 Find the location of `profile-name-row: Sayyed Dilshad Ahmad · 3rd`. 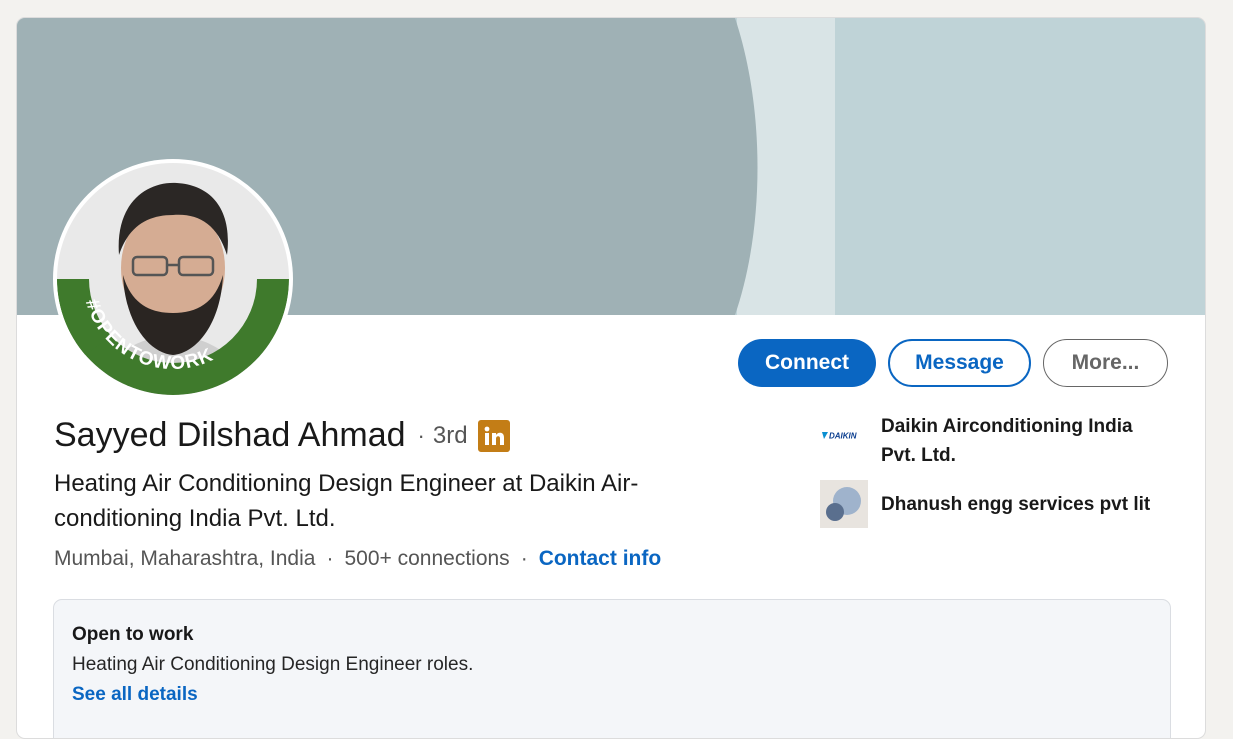

profile-name-row: Sayyed Dilshad Ahmad · 3rd is located at coordinates (282, 435).